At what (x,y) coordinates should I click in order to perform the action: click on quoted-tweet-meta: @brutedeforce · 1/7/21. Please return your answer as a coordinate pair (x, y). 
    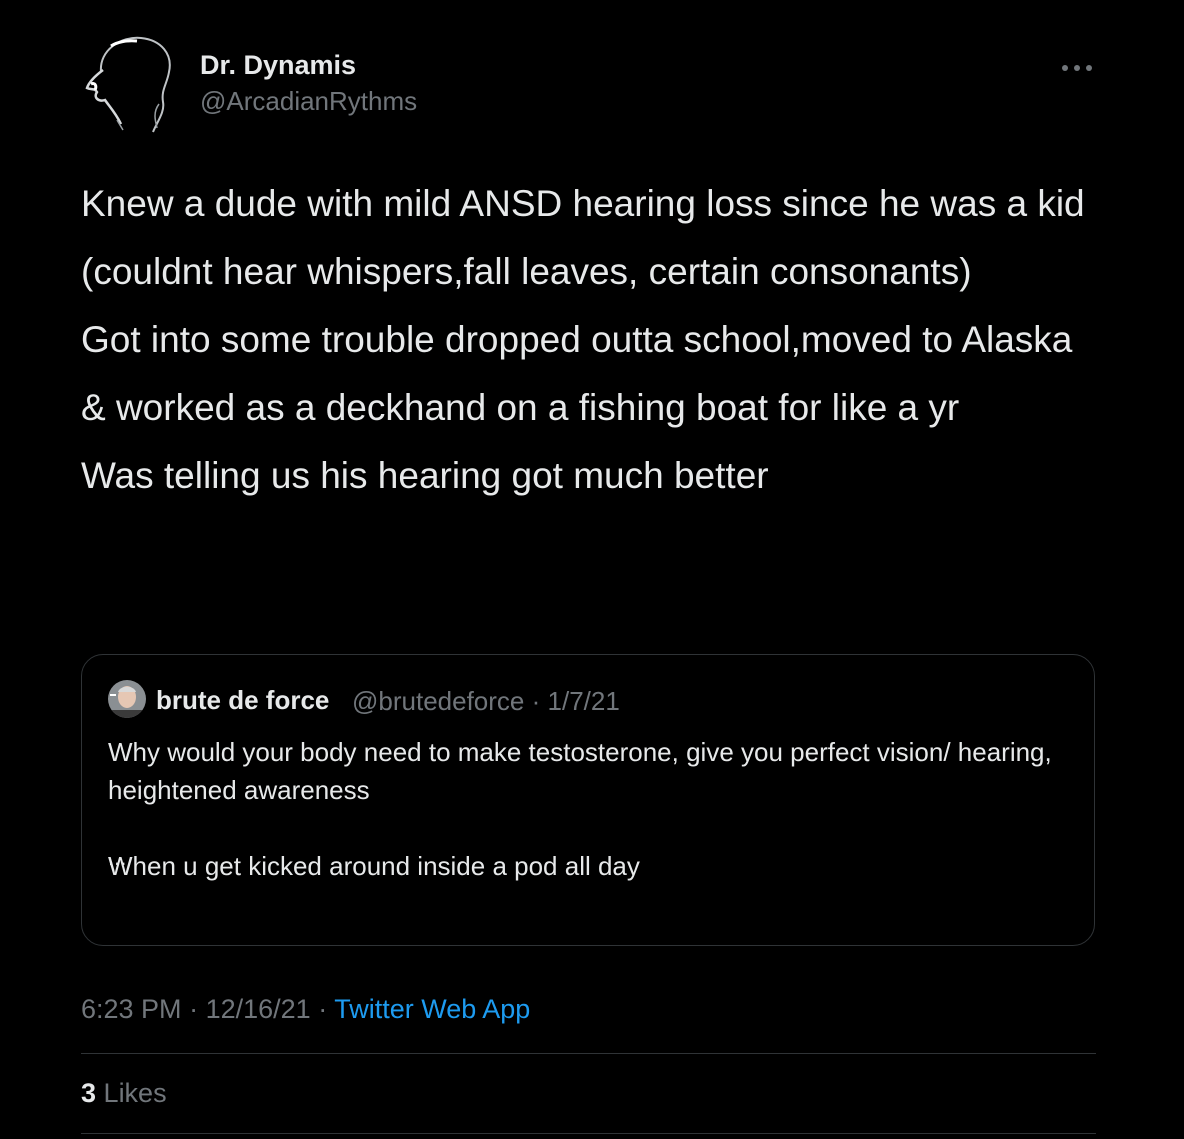
    Looking at the image, I should click on (486, 701).